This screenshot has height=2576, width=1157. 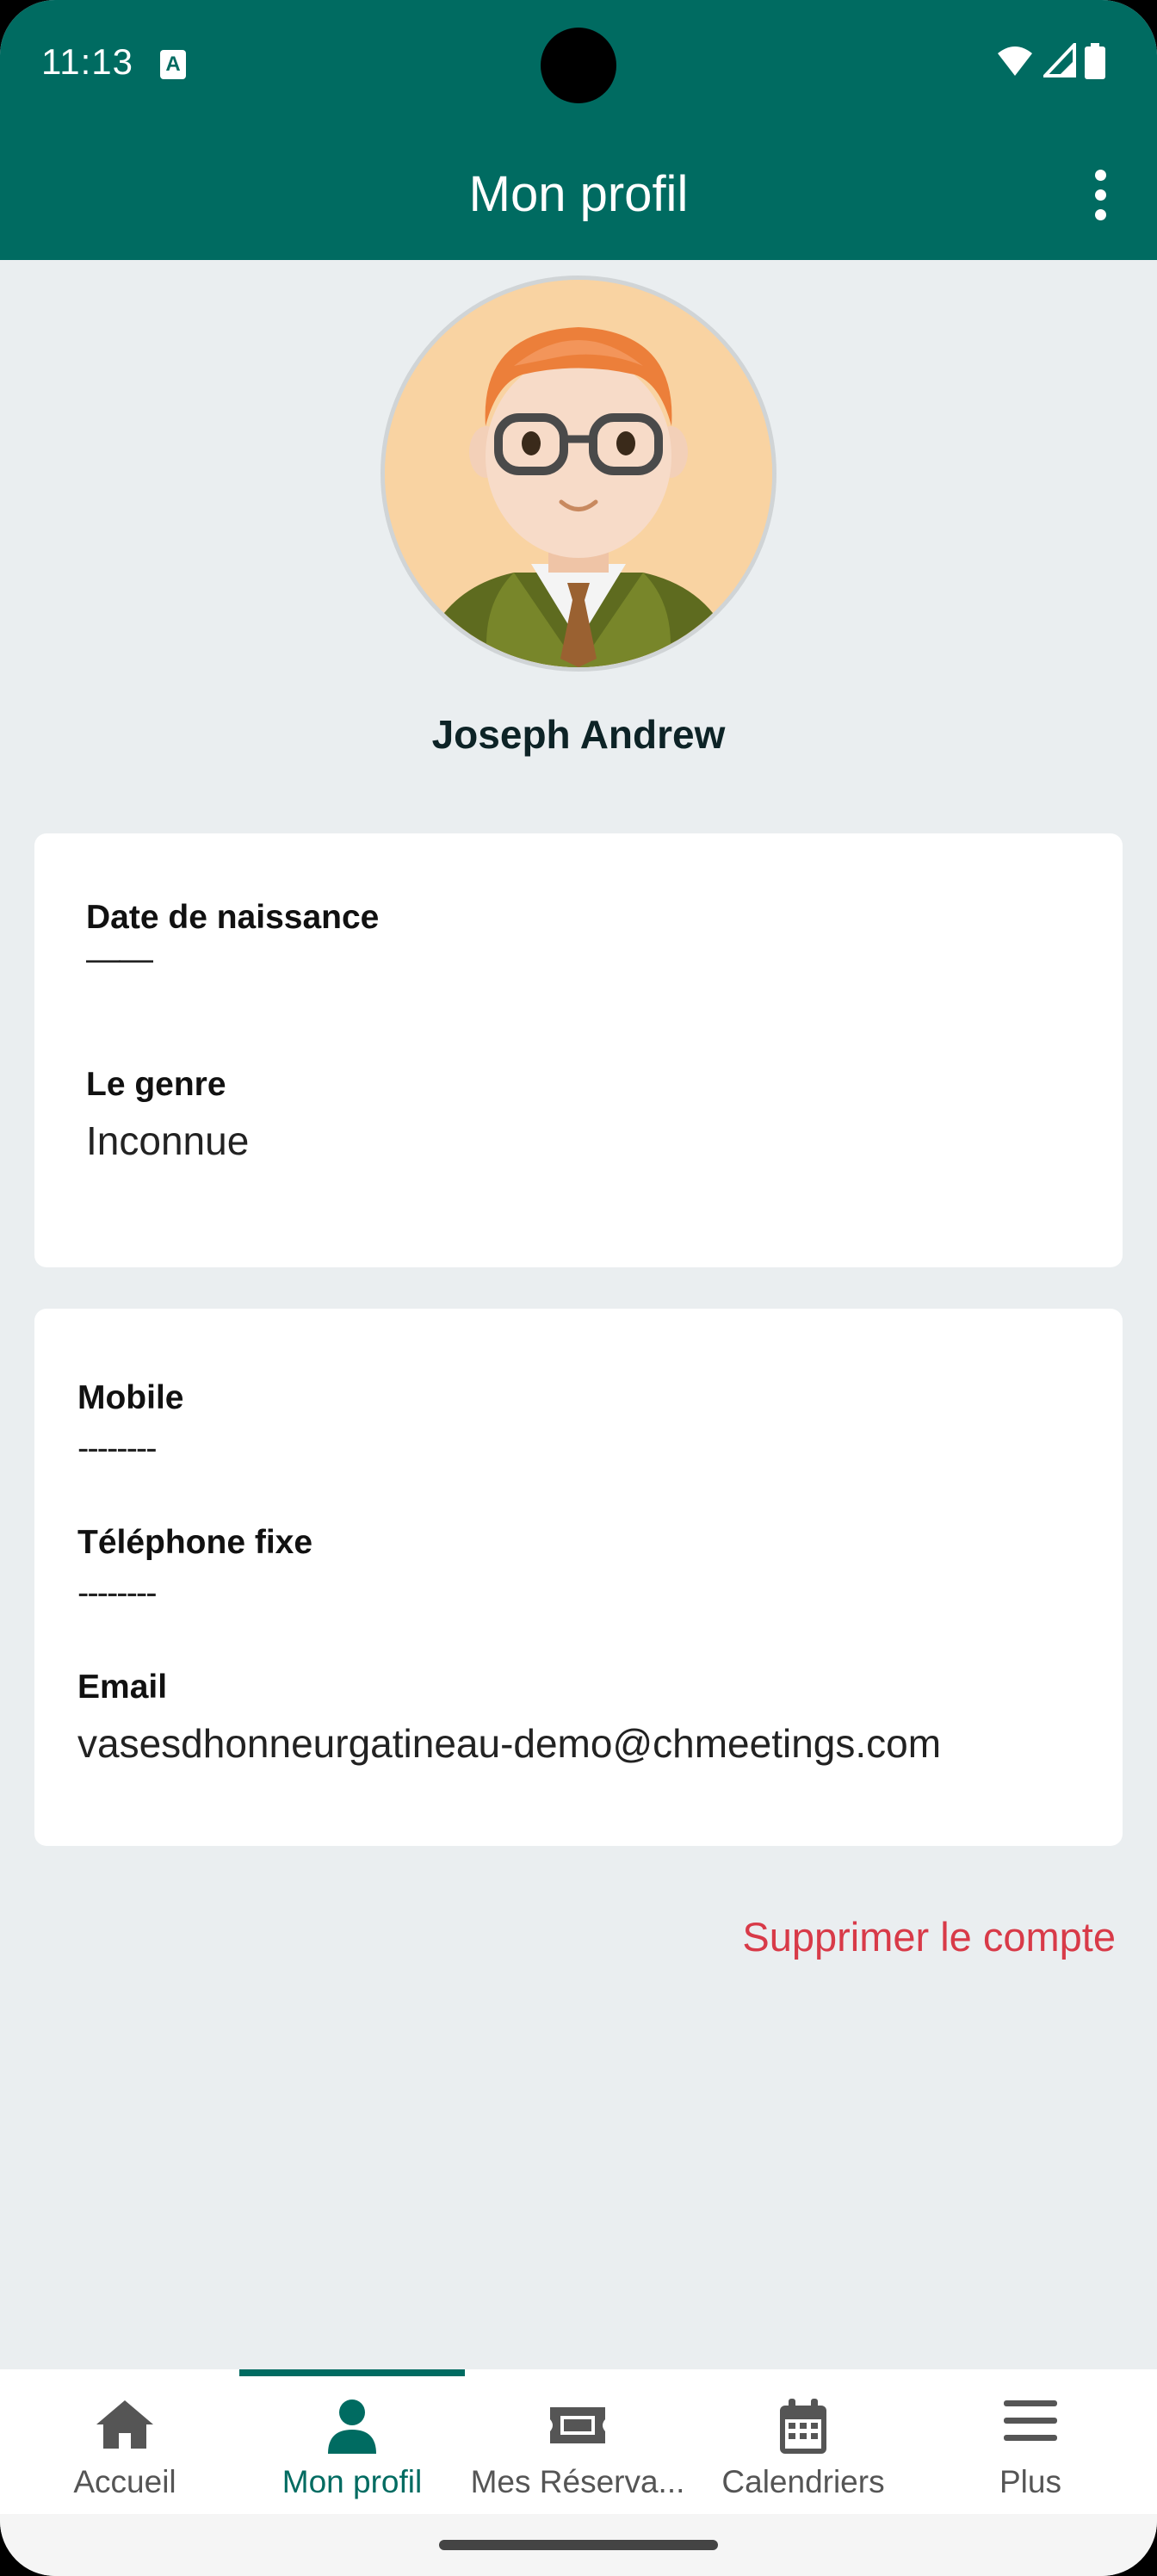 What do you see at coordinates (353, 2482) in the screenshot?
I see `nav-label-profile: Mon profil` at bounding box center [353, 2482].